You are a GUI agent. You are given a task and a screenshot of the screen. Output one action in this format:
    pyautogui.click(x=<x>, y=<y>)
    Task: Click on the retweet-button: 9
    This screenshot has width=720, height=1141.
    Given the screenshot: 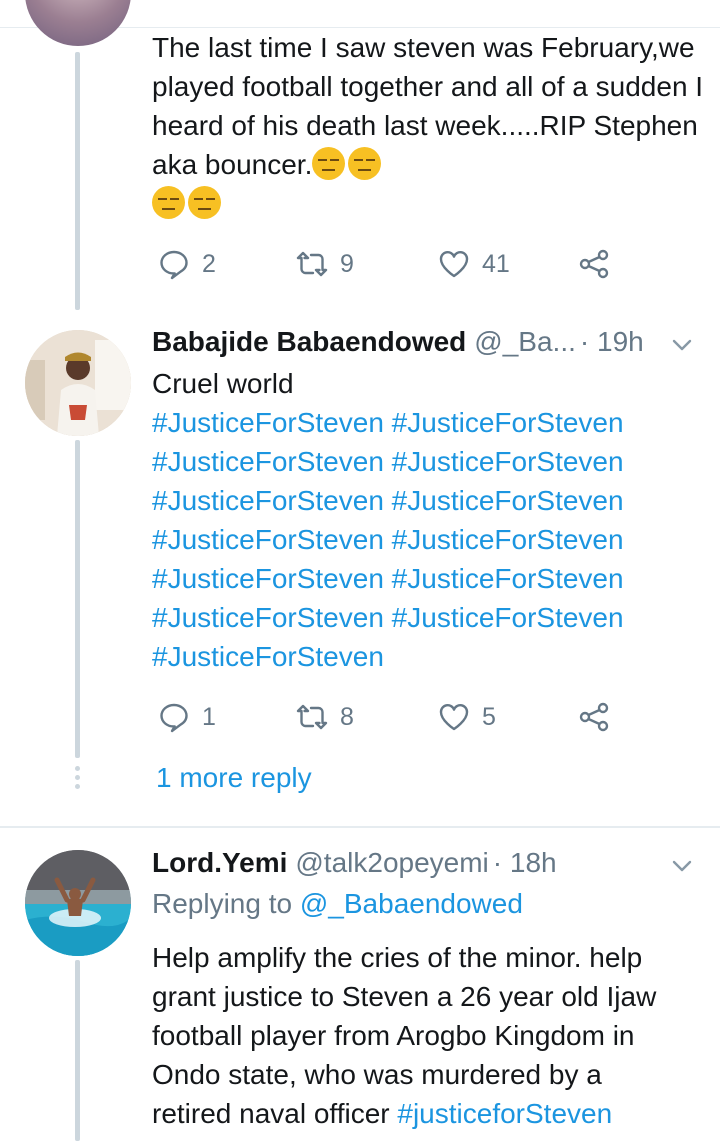 What is the action you would take?
    pyautogui.click(x=325, y=264)
    